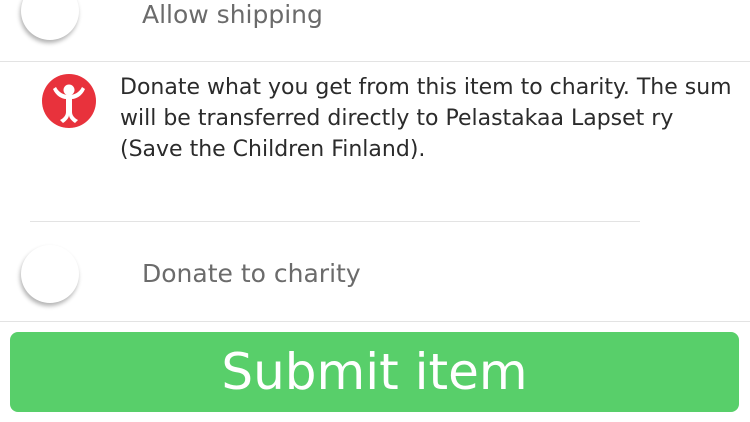 This screenshot has height=422, width=750. What do you see at coordinates (50, 20) in the screenshot?
I see `allow-shipping-toggle` at bounding box center [50, 20].